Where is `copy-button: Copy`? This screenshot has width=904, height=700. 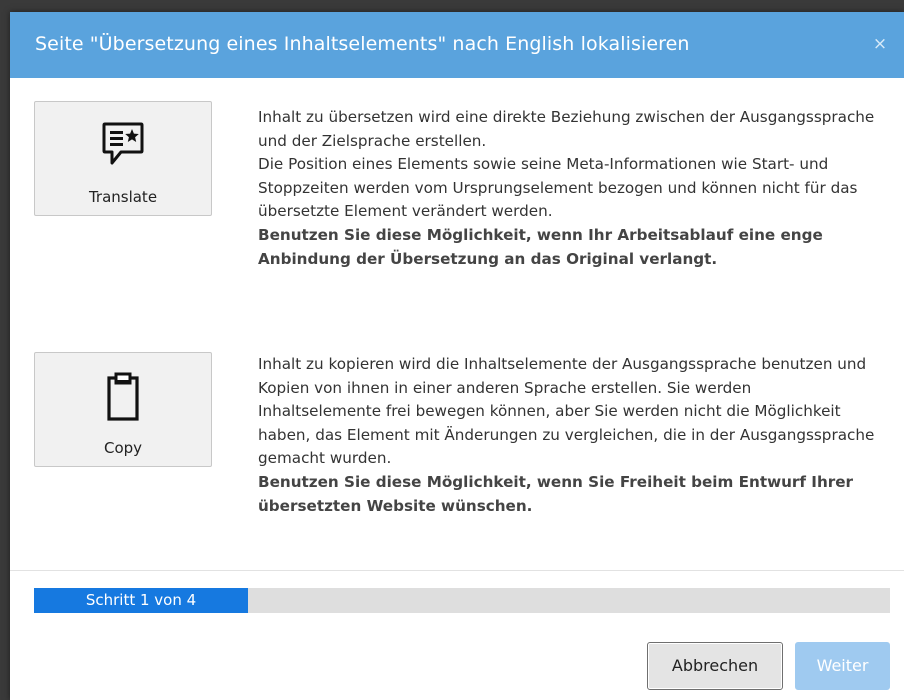
copy-button: Copy is located at coordinates (123, 409).